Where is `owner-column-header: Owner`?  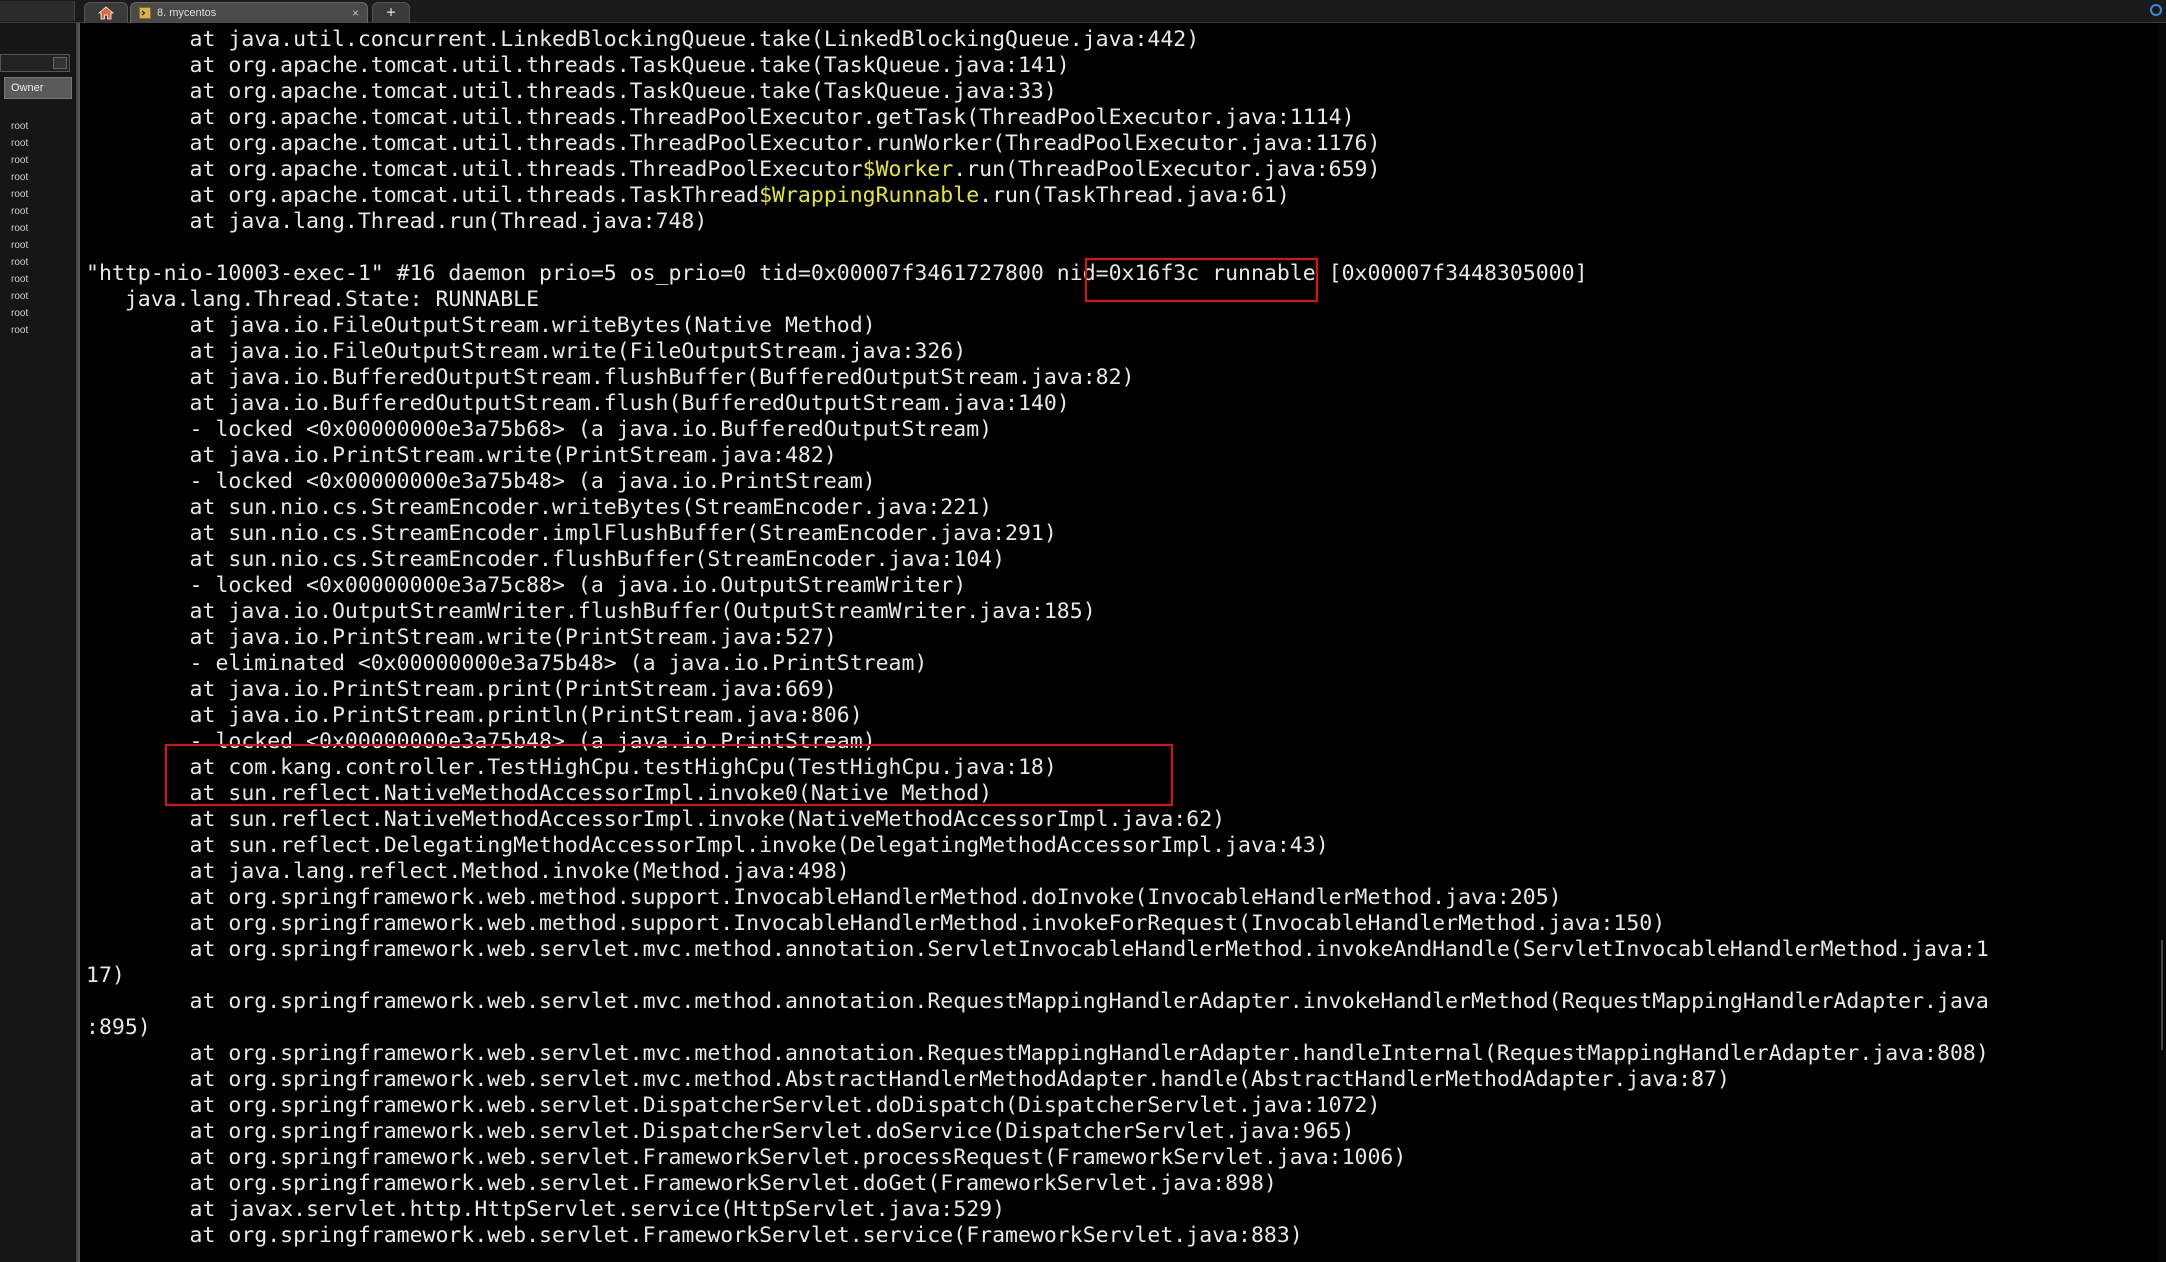 owner-column-header: Owner is located at coordinates (38, 88).